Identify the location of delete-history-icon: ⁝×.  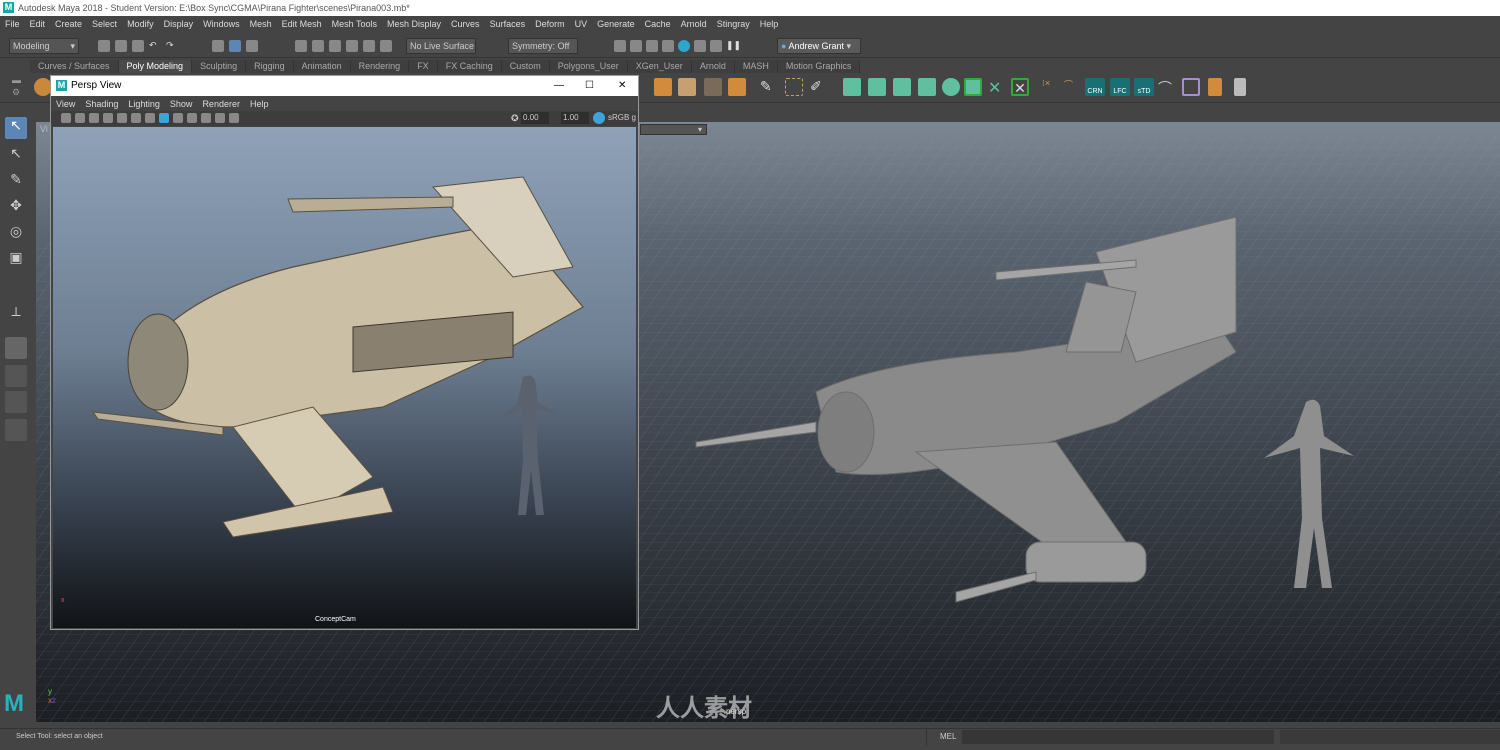
(1051, 87).